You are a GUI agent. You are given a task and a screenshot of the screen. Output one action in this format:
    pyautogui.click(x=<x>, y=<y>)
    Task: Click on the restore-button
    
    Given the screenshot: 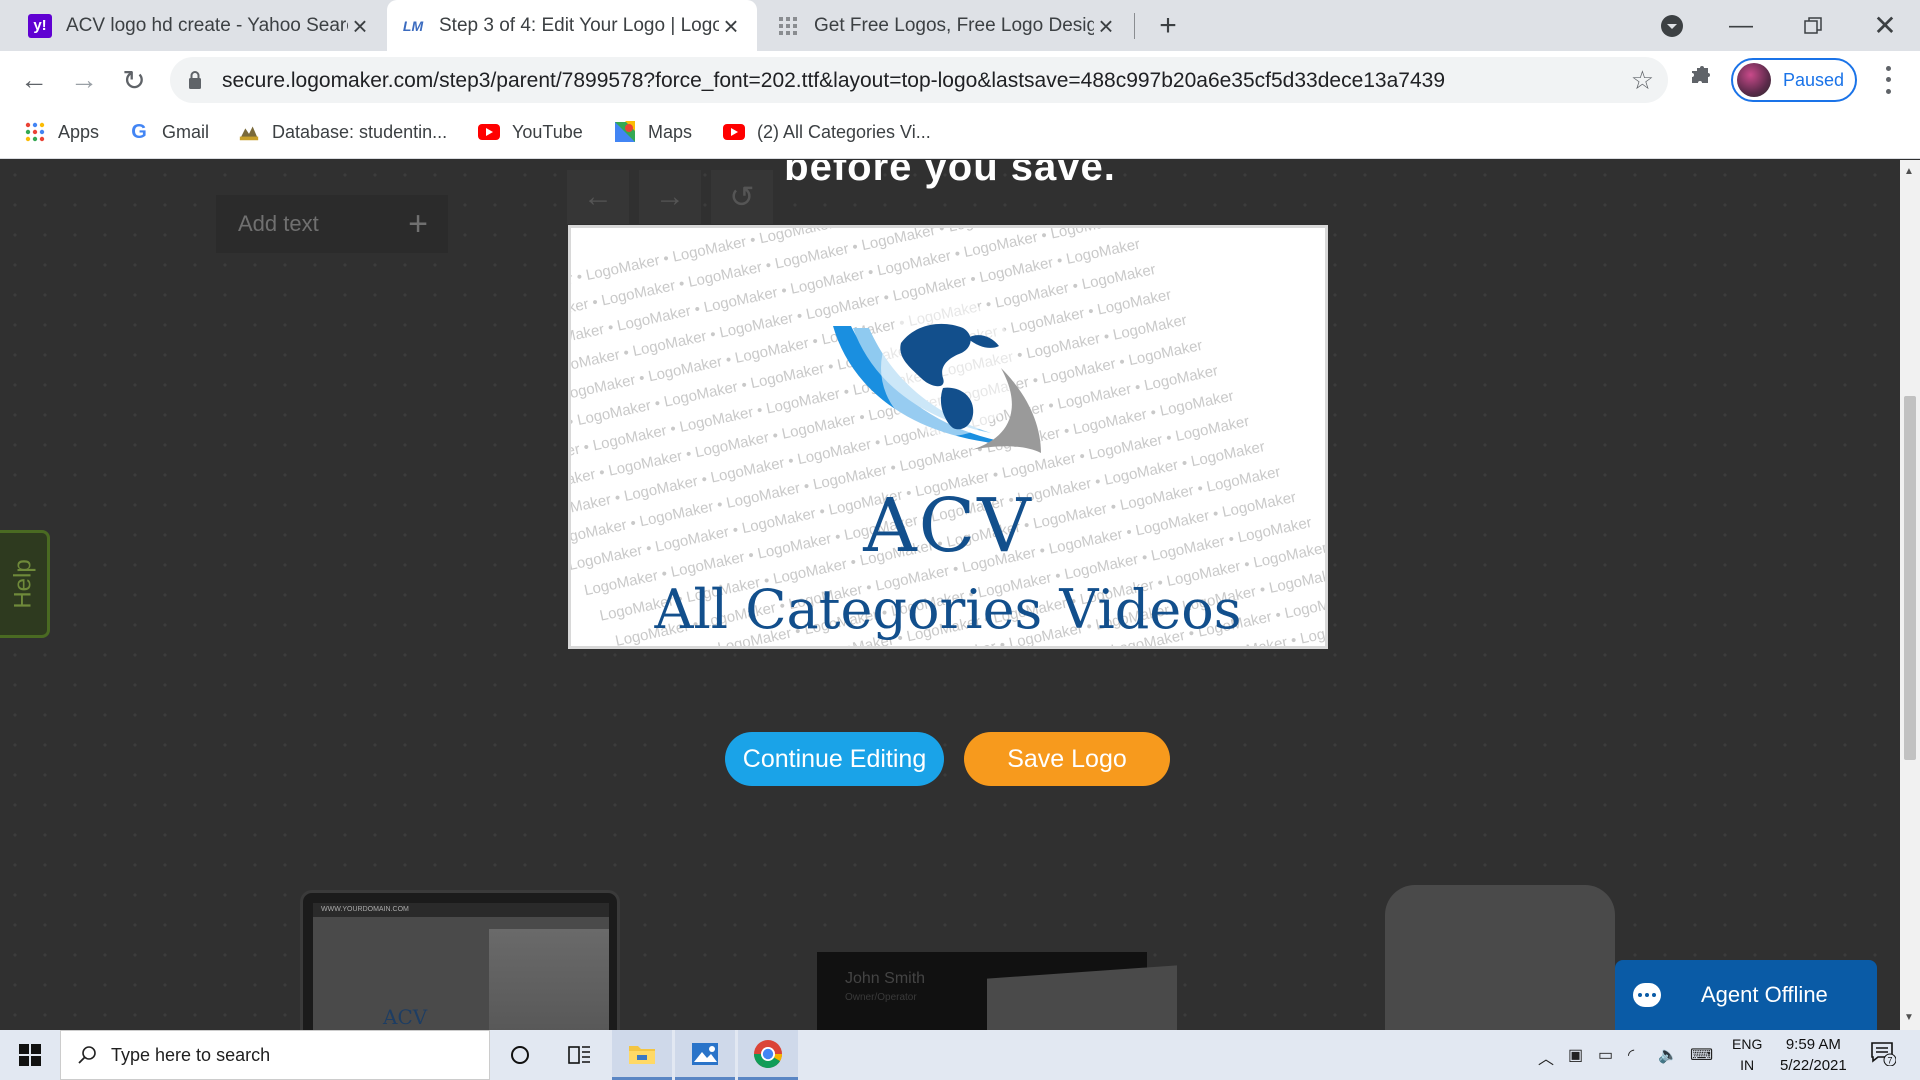 What is the action you would take?
    pyautogui.click(x=1813, y=25)
    